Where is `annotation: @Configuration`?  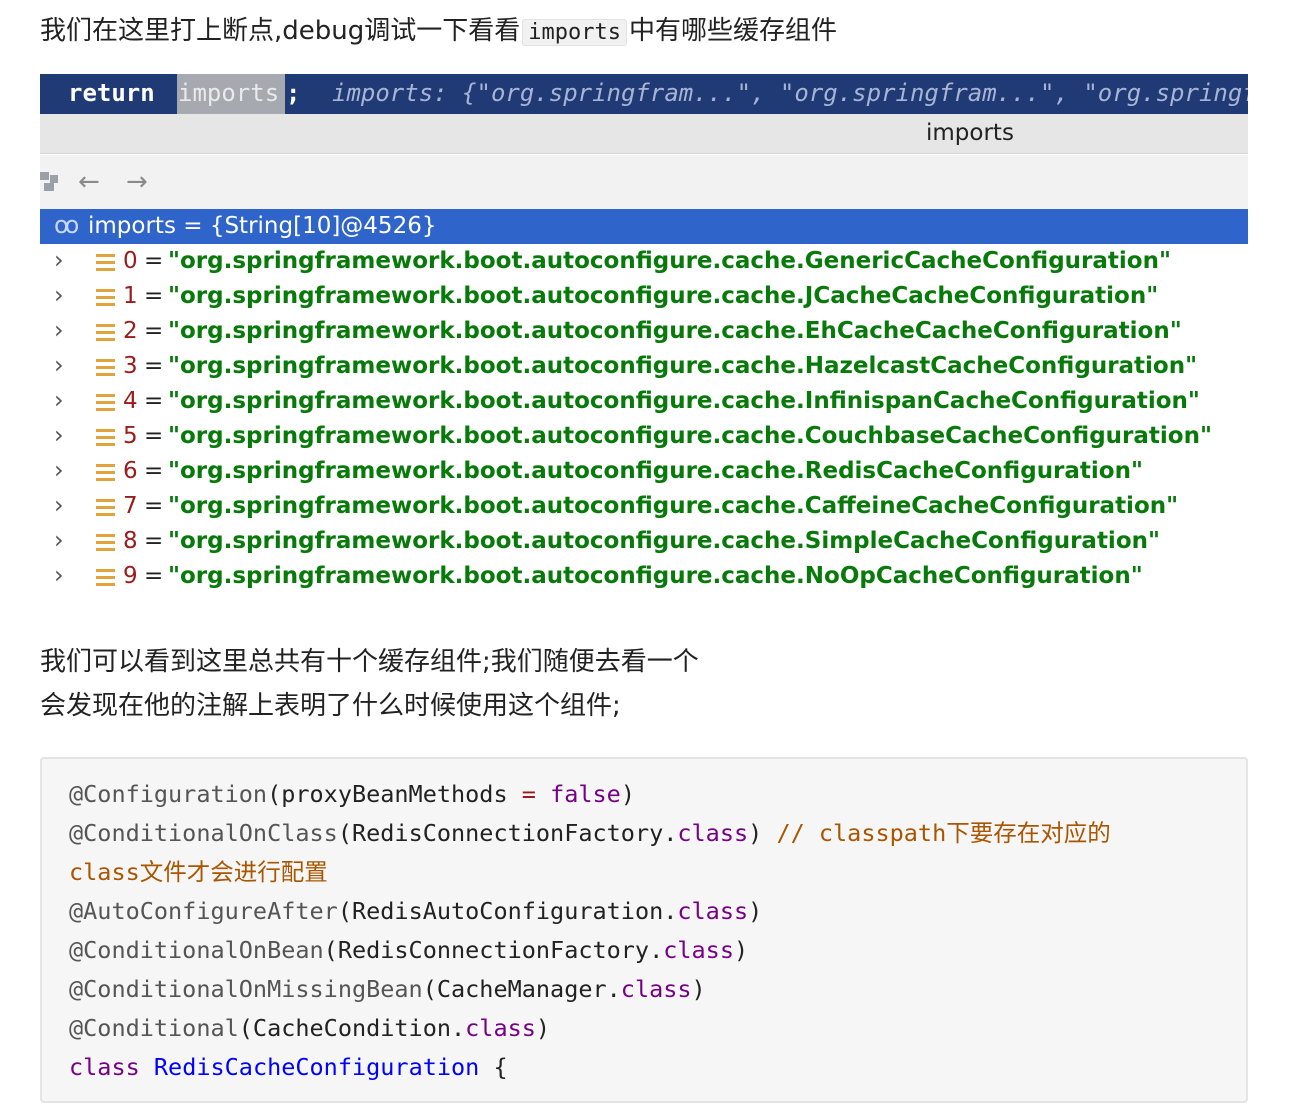
annotation: @Configuration is located at coordinates (168, 794).